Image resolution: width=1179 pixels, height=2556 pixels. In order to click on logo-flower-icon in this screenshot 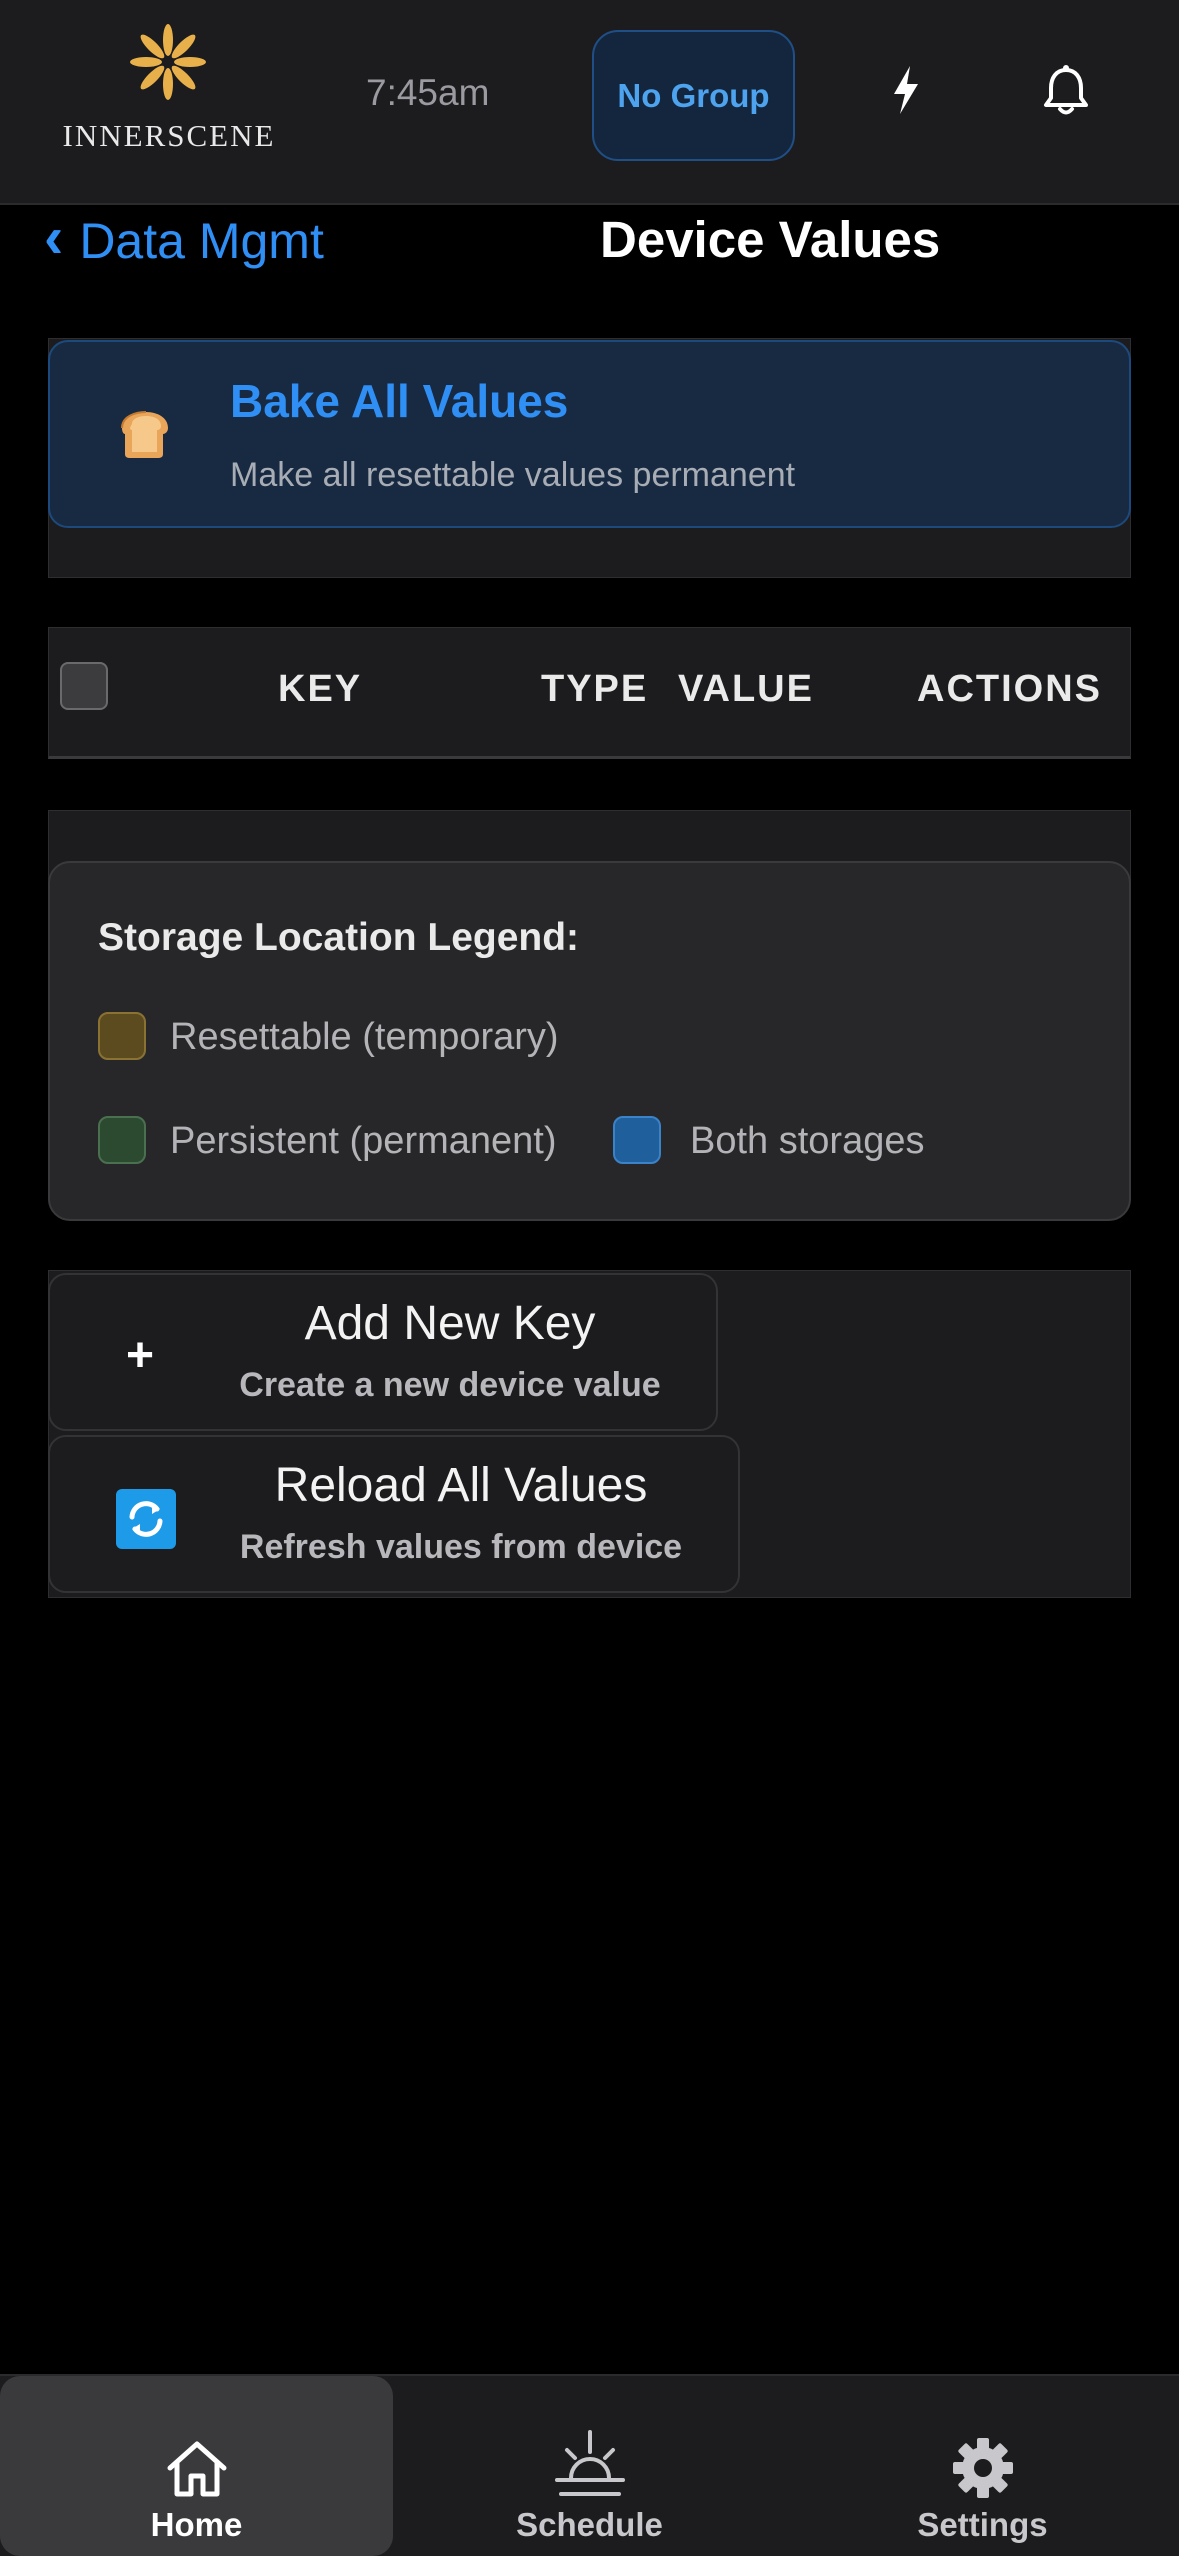, I will do `click(168, 62)`.